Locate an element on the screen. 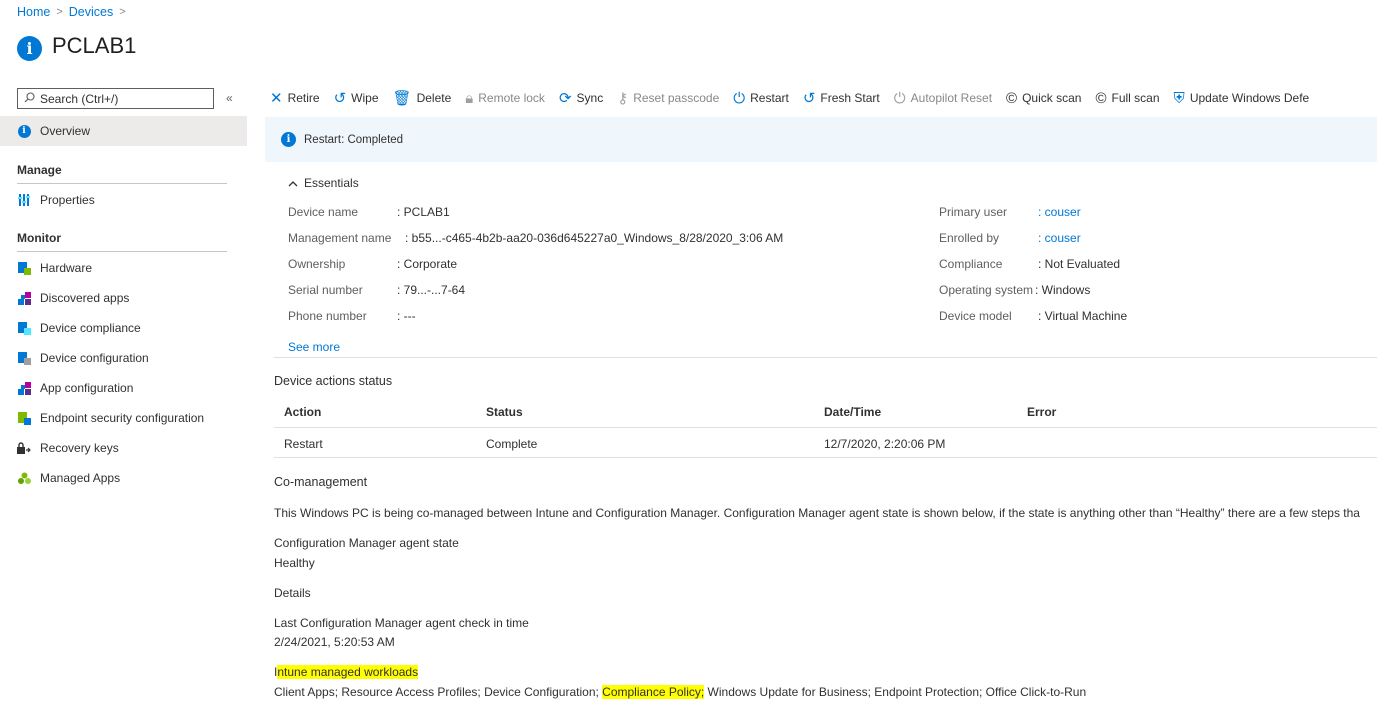 The height and width of the screenshot is (709, 1377). essentials-ownership: Ownership: Corporate is located at coordinates (372, 264).